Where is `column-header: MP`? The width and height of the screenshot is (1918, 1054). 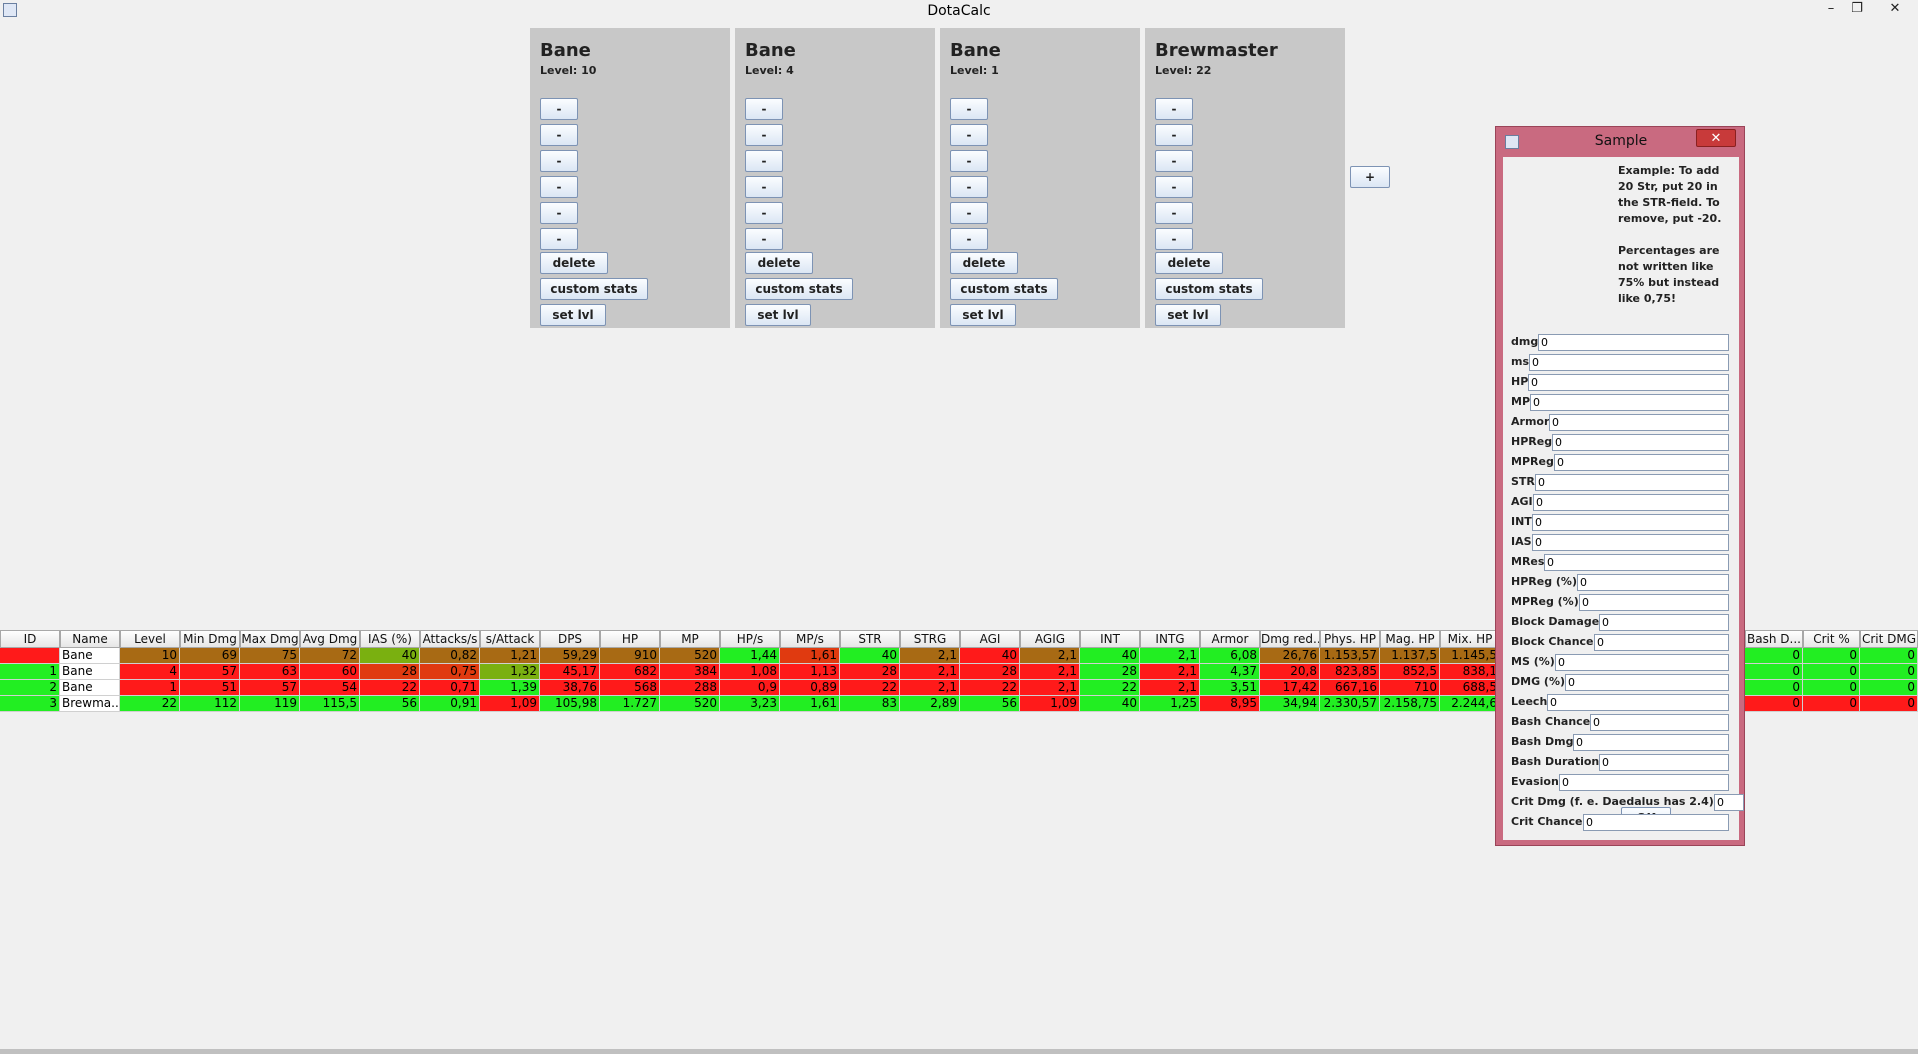 column-header: MP is located at coordinates (690, 639).